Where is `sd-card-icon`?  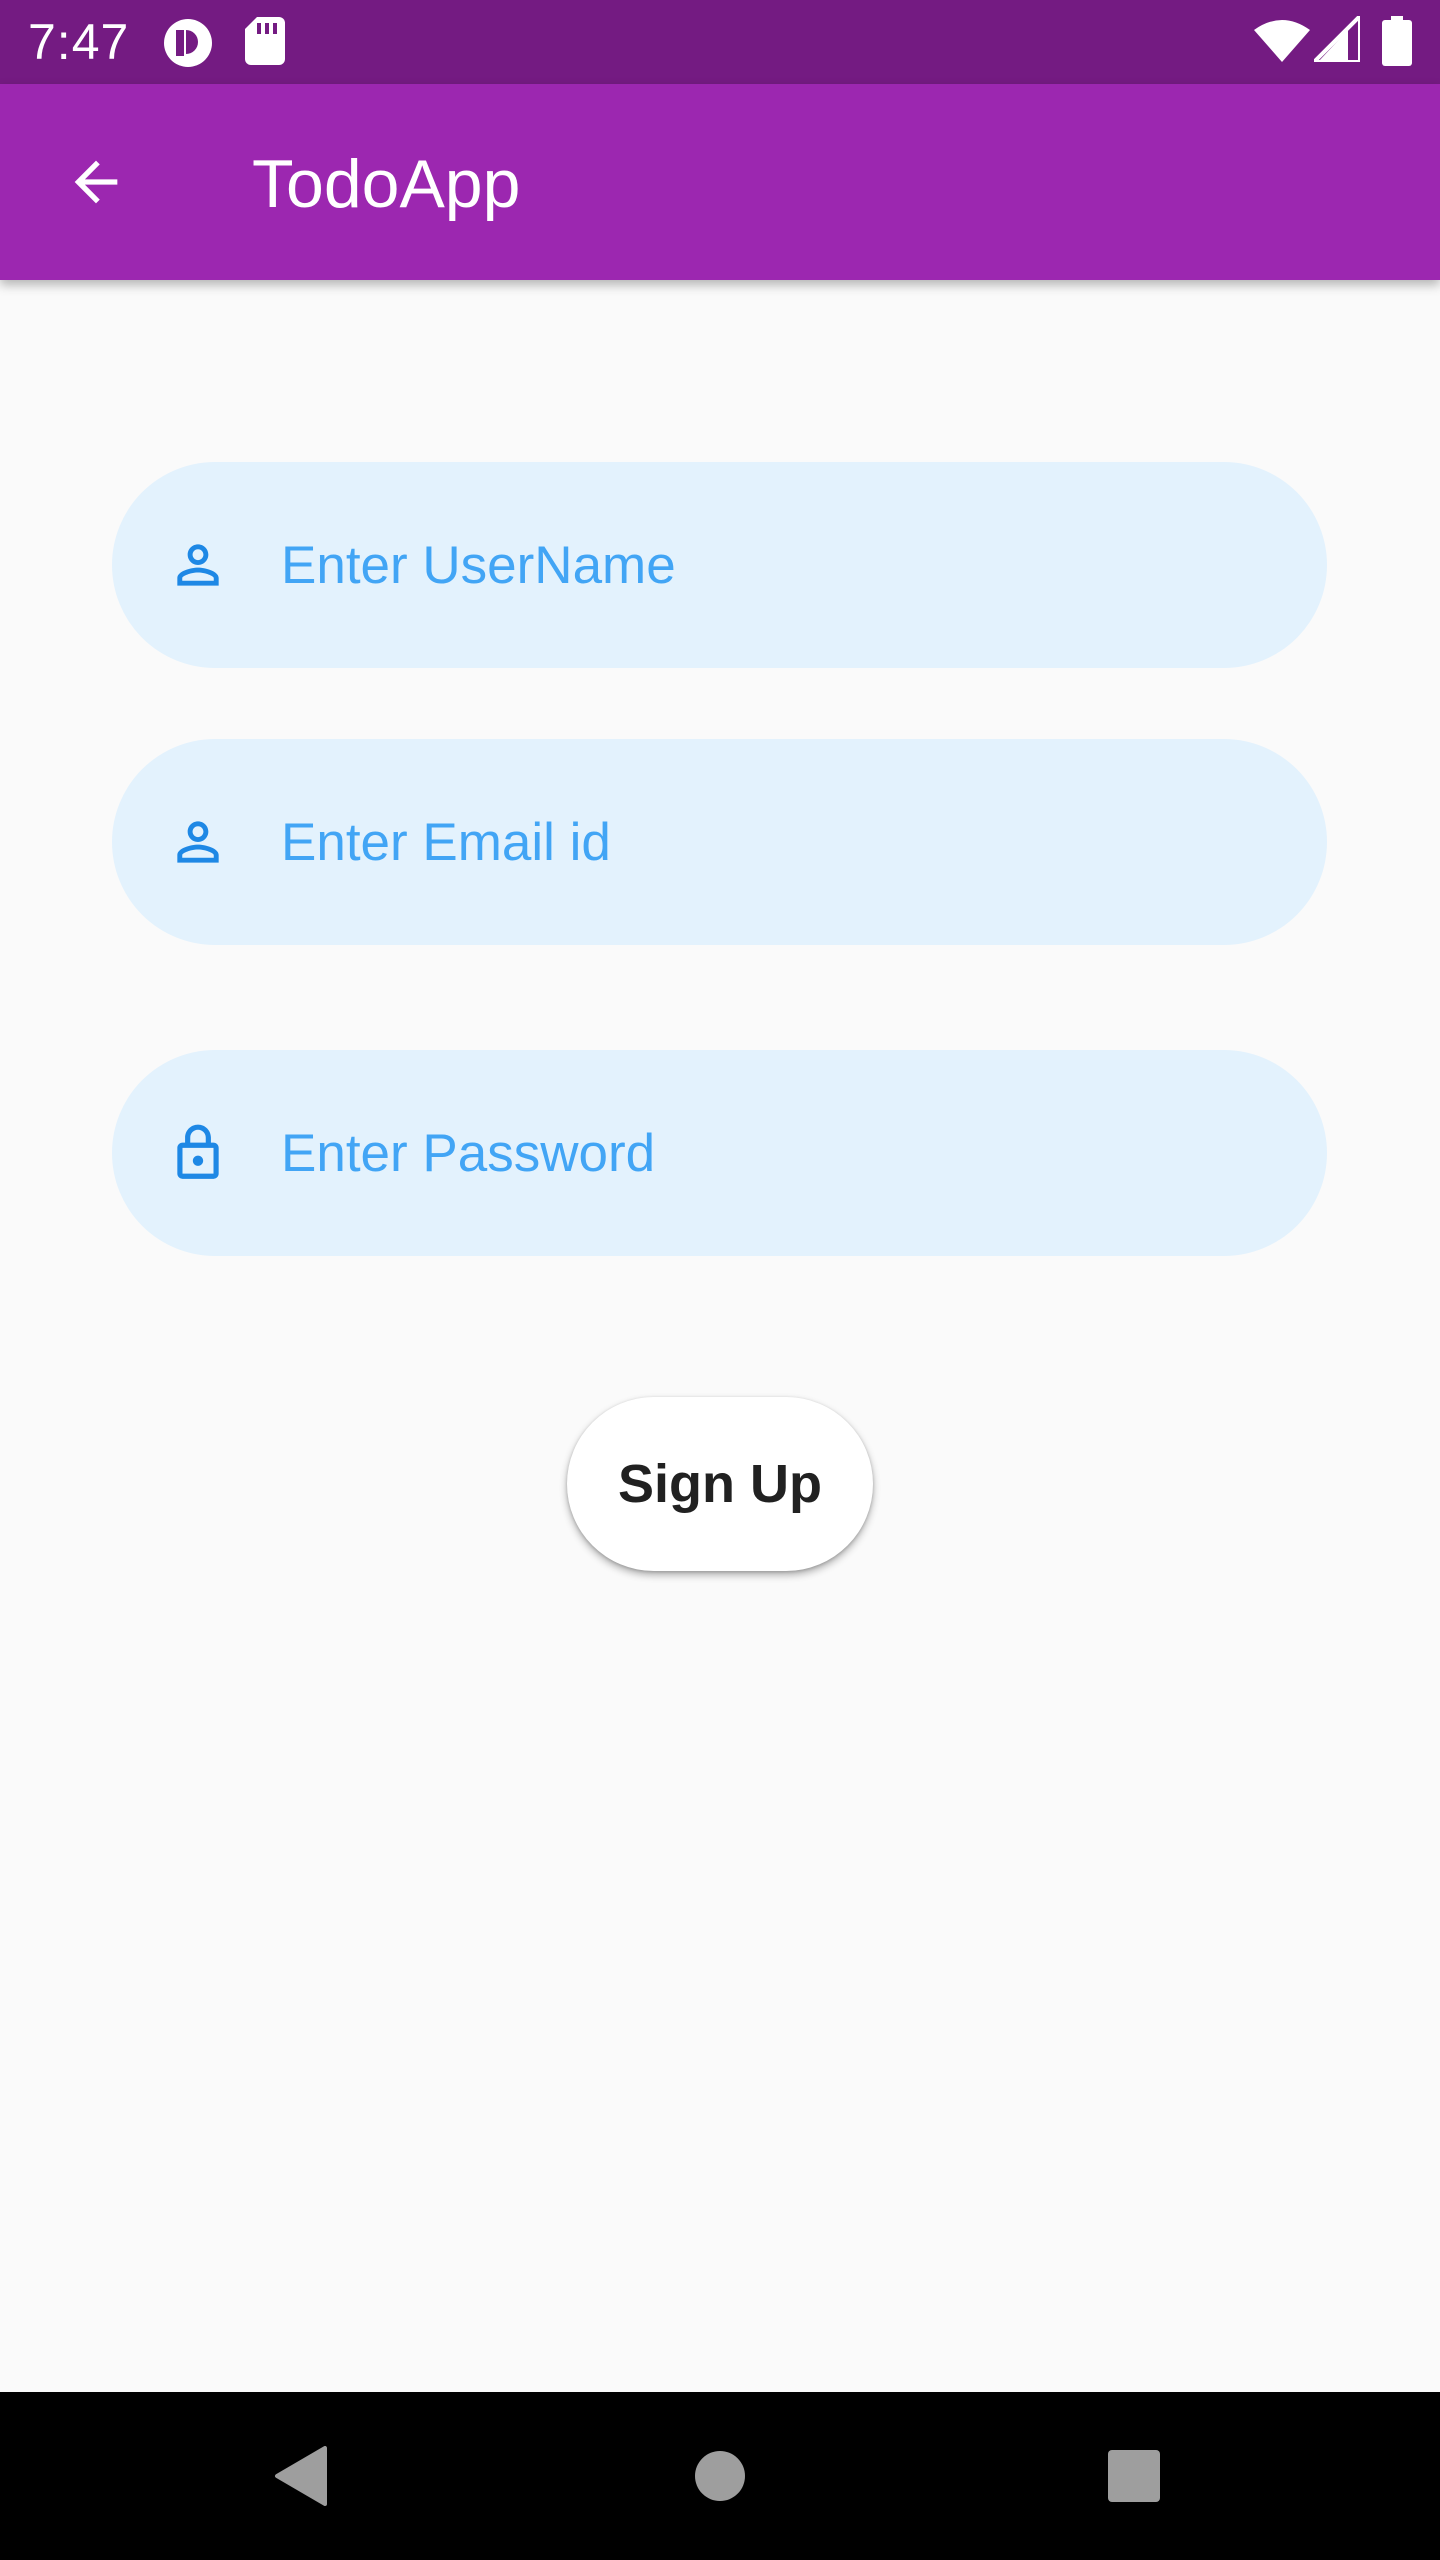 sd-card-icon is located at coordinates (265, 41).